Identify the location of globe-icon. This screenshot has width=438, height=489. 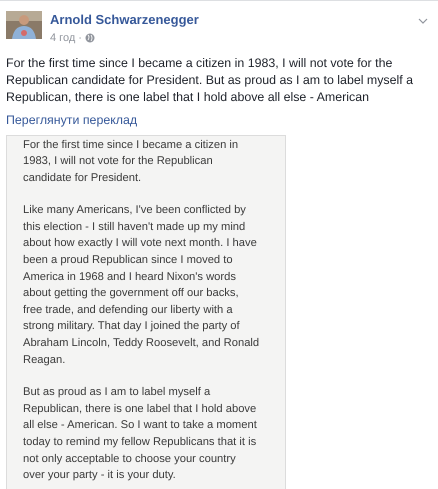
(89, 38).